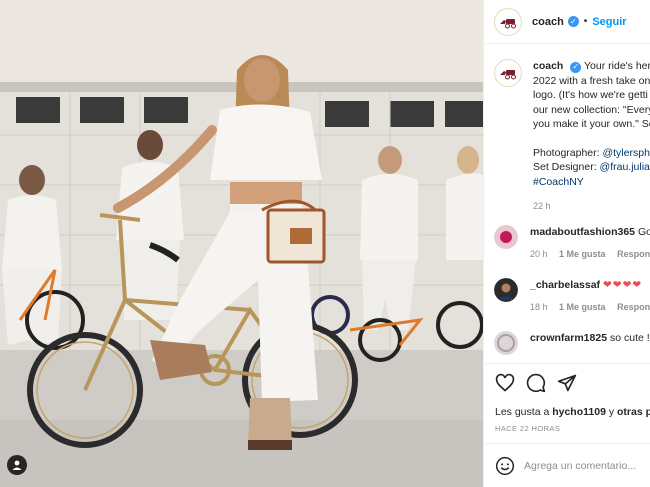  I want to click on share-button, so click(567, 383).